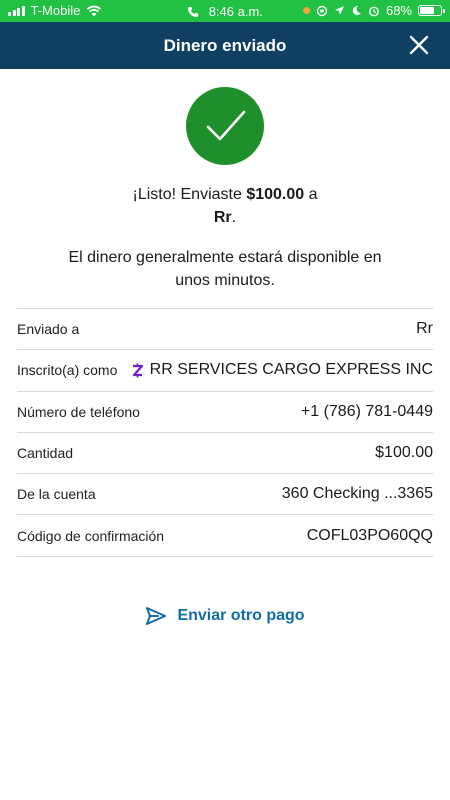 The width and height of the screenshot is (450, 800). Describe the element at coordinates (234, 217) in the screenshot. I see `confirmation-period: .` at that location.